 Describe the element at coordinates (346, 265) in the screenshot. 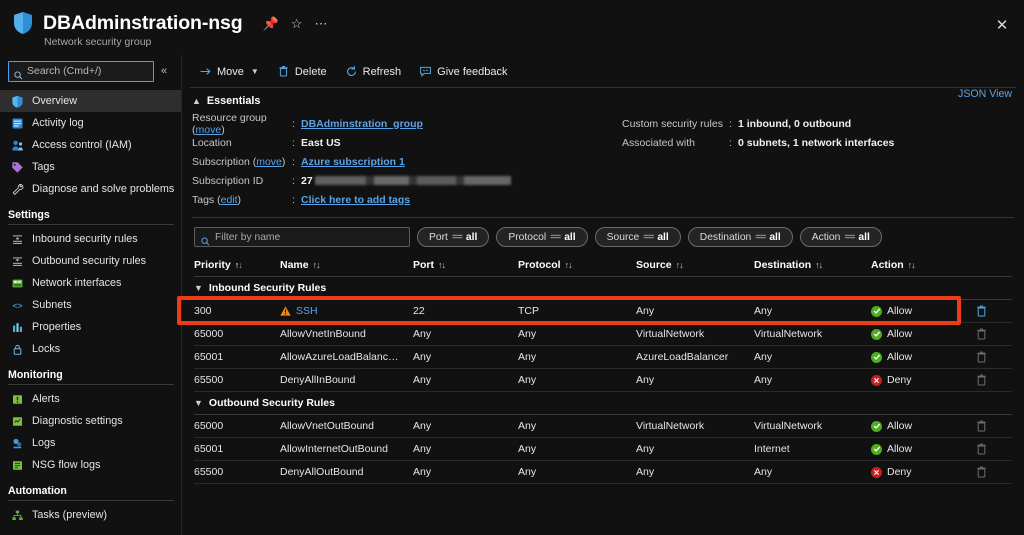

I see `column-header-name: Name ↑↓` at that location.